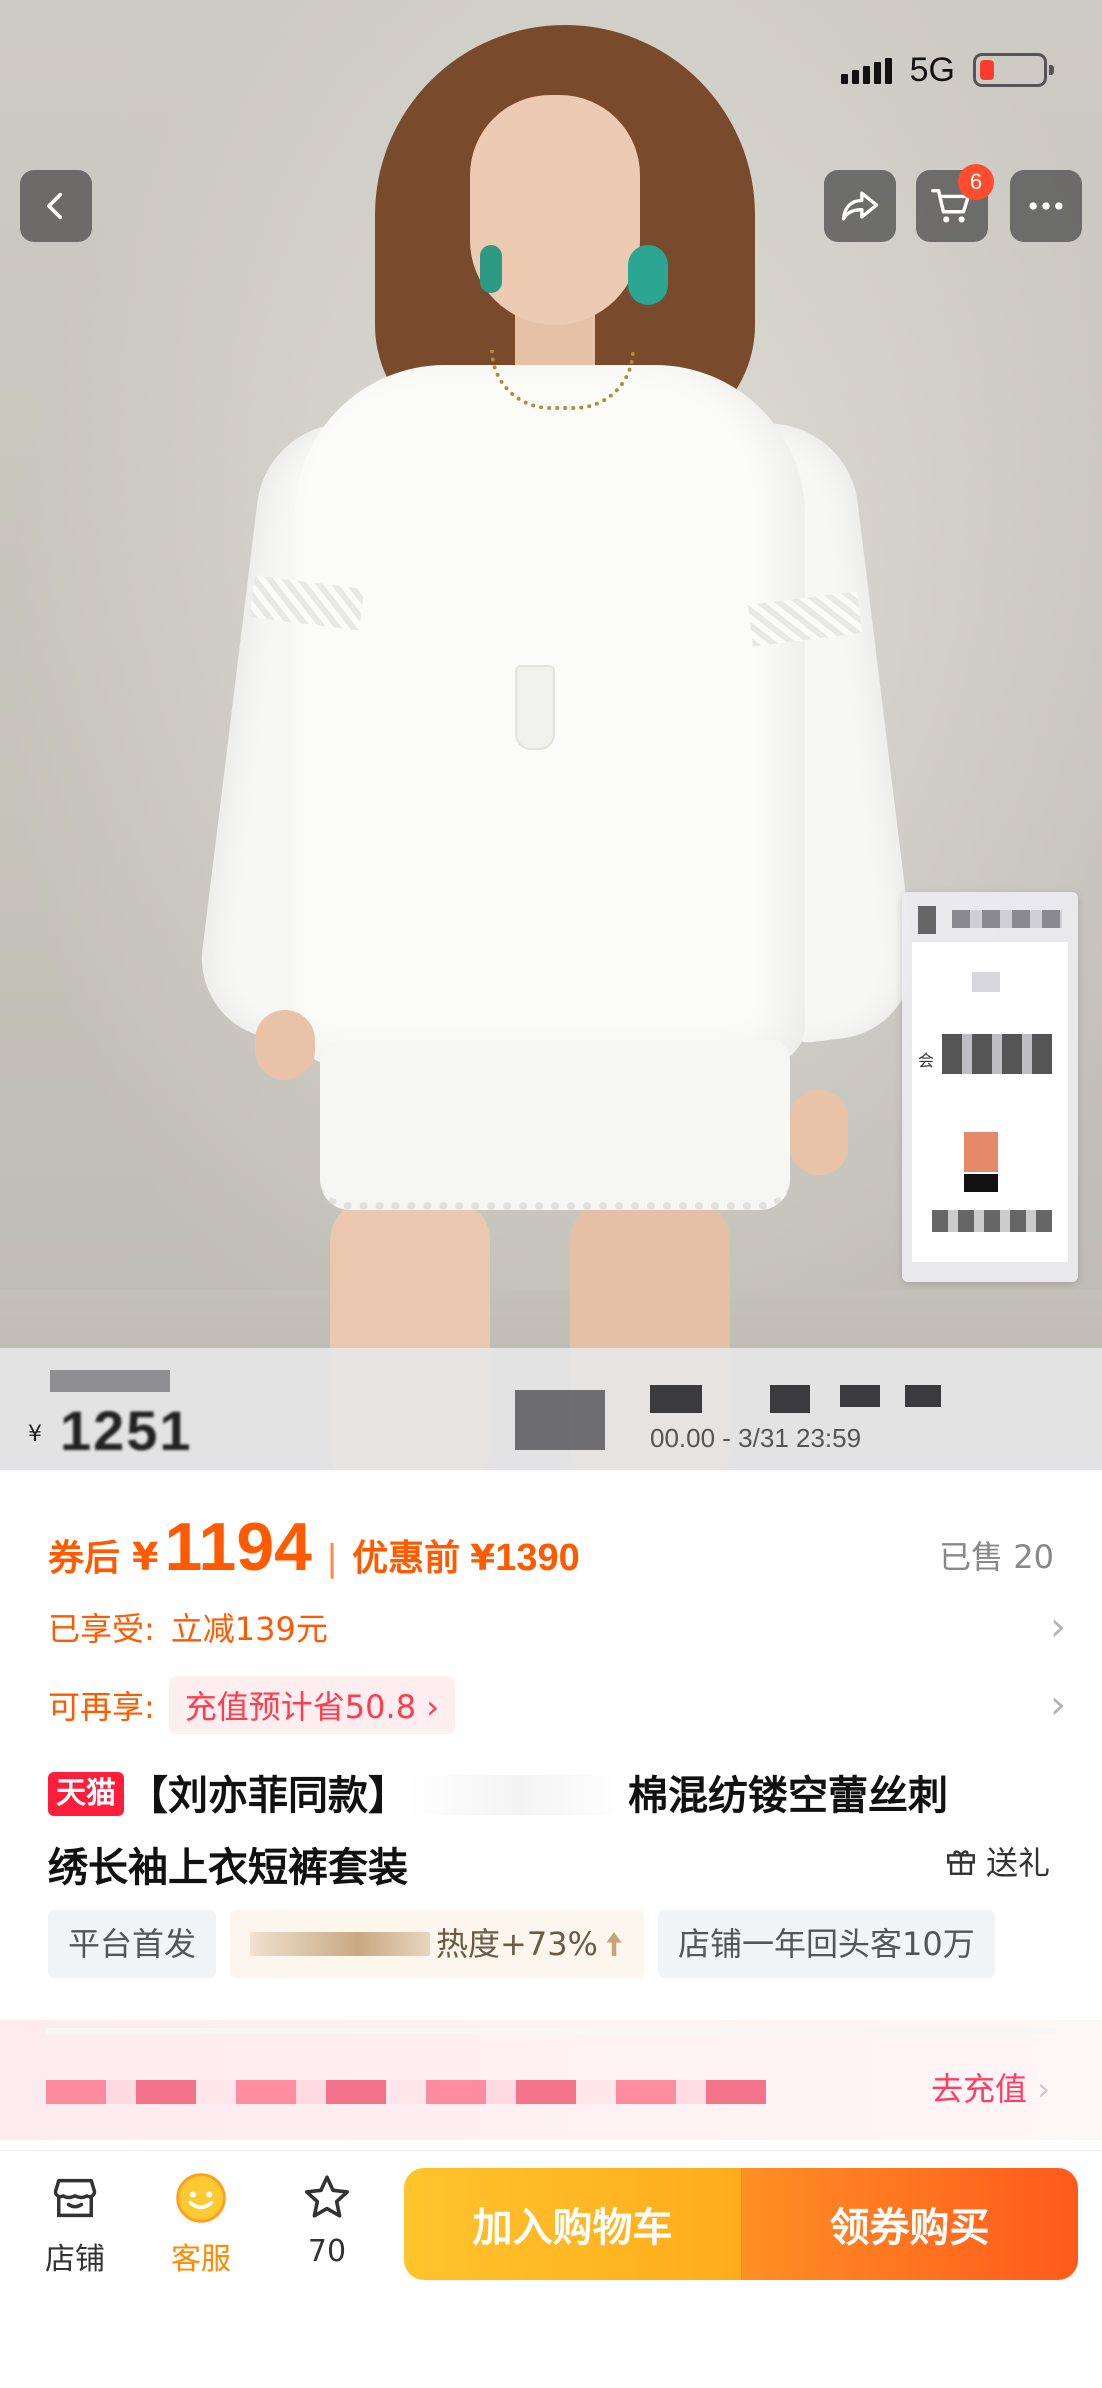 The height and width of the screenshot is (2388, 1102). Describe the element at coordinates (932, 69) in the screenshot. I see `network-type: 5G` at that location.